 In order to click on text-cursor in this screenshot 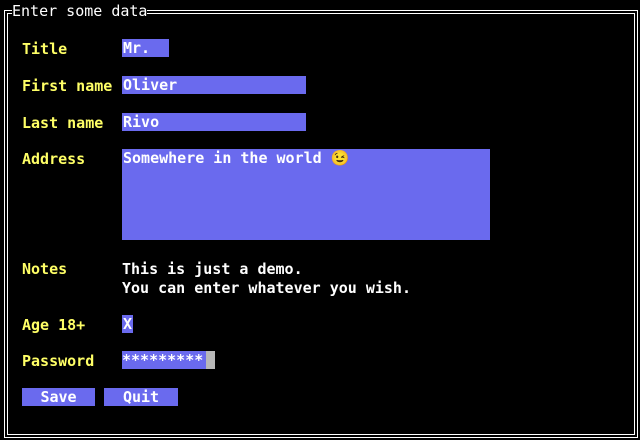, I will do `click(210, 360)`.